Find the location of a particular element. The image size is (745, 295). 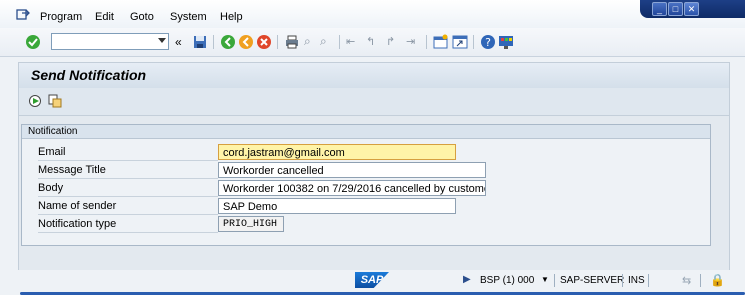

minimize-icon: _ is located at coordinates (659, 9).